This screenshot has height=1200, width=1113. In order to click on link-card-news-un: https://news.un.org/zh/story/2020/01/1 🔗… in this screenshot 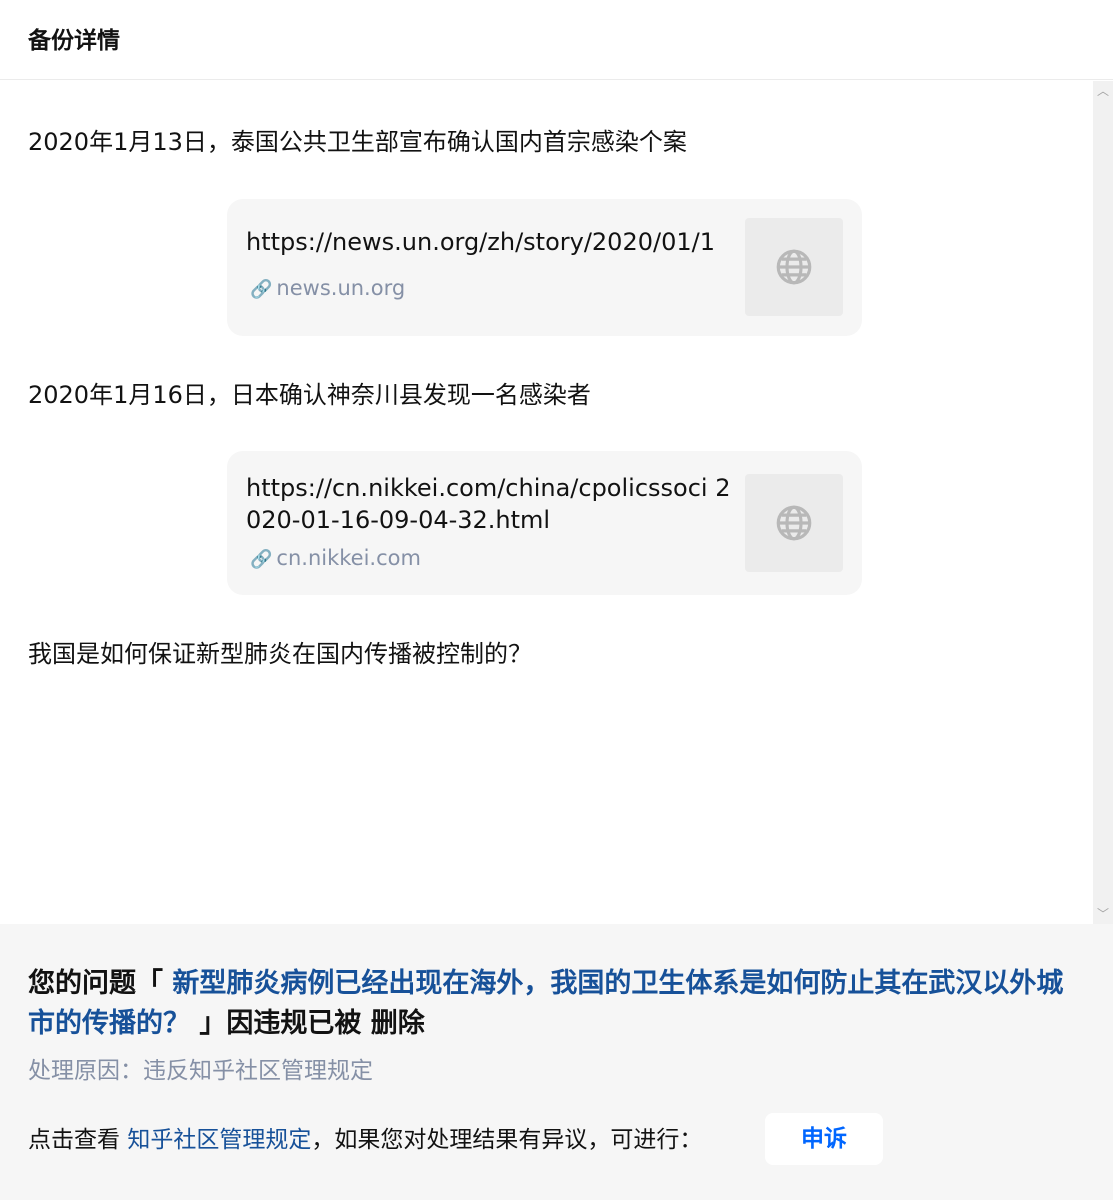, I will do `click(544, 267)`.